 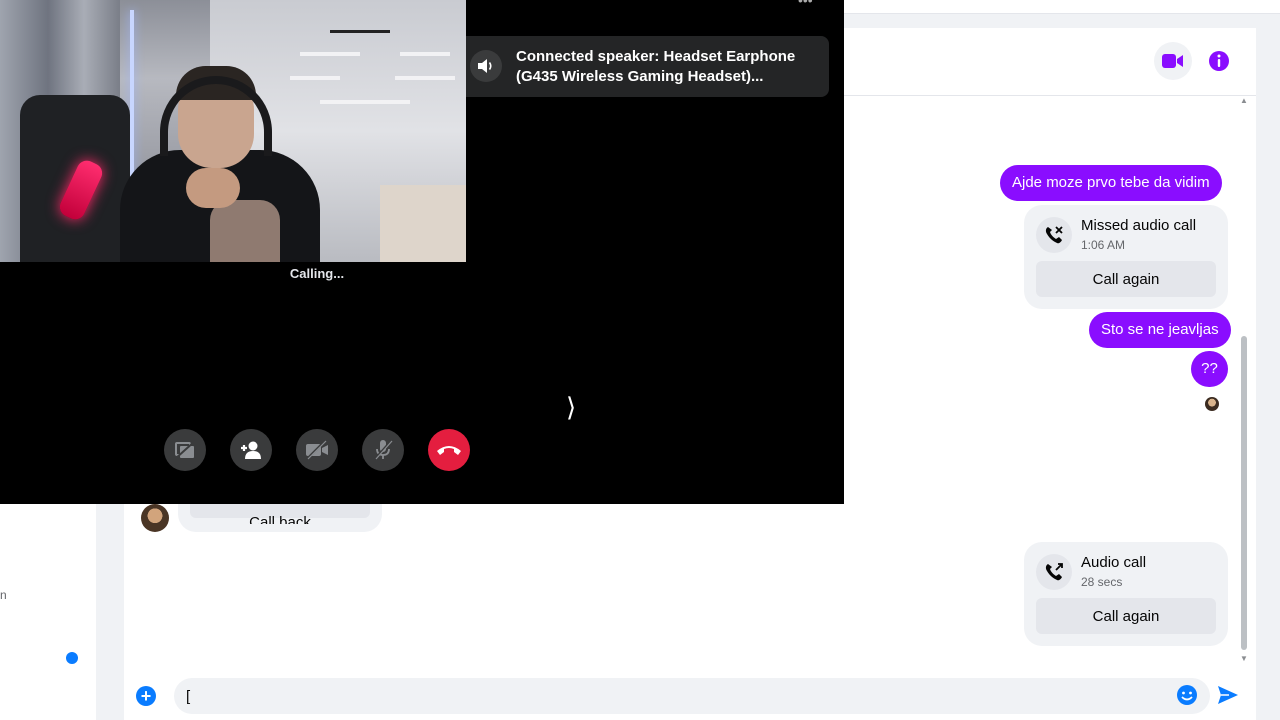 I want to click on speaker-icon, so click(x=486, y=66).